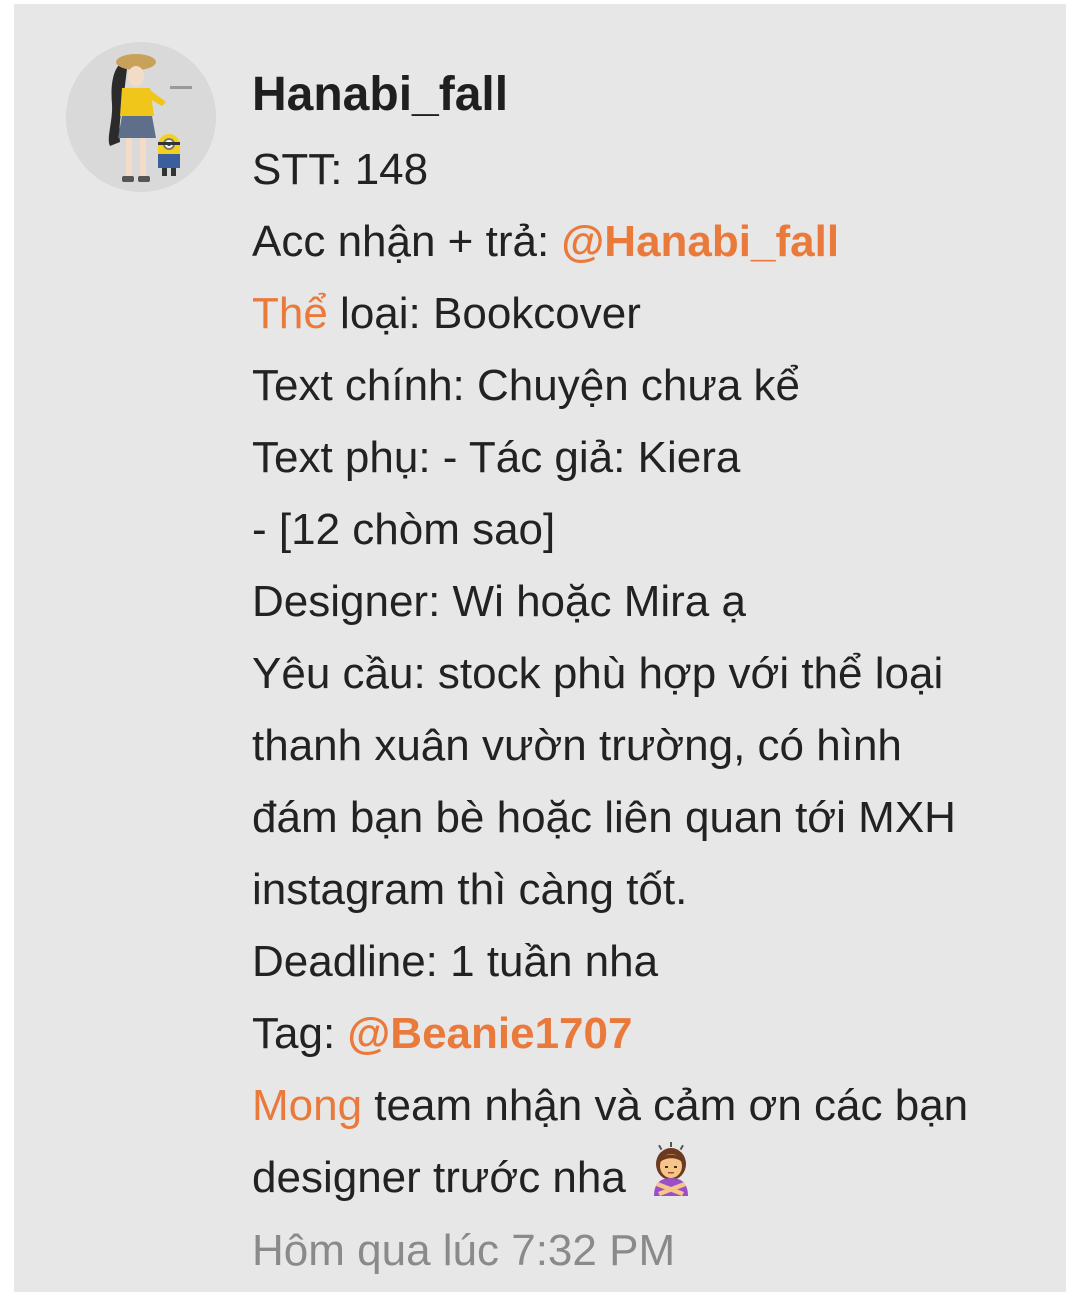 This screenshot has width=1079, height=1292. Describe the element at coordinates (652, 170) in the screenshot. I see `stt-line: STT: 148` at that location.